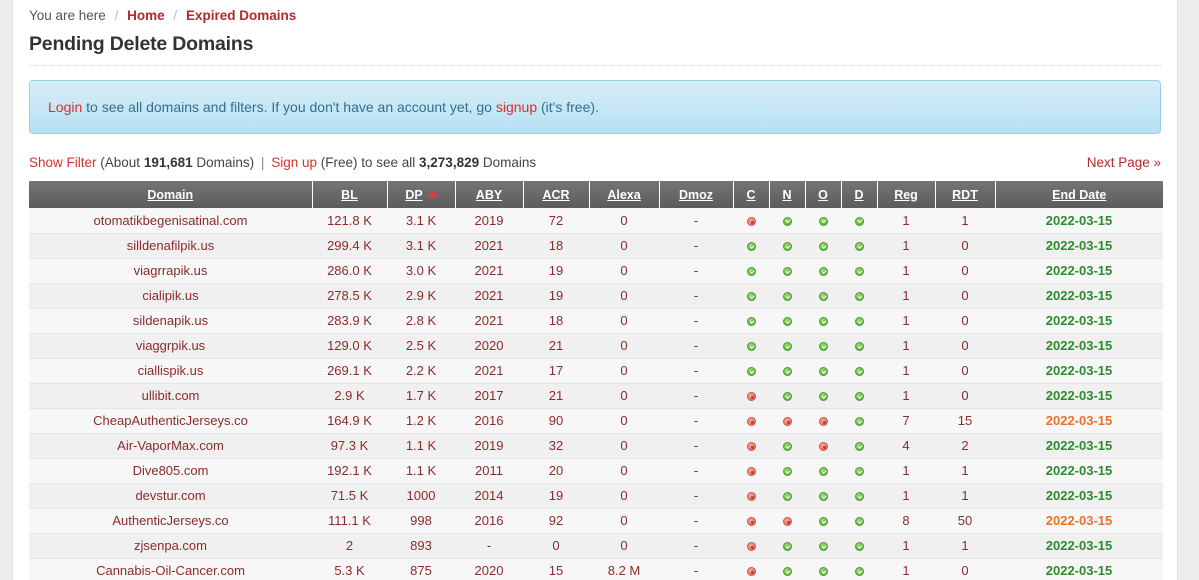  I want to click on domain-link: cialipik.us, so click(170, 295).